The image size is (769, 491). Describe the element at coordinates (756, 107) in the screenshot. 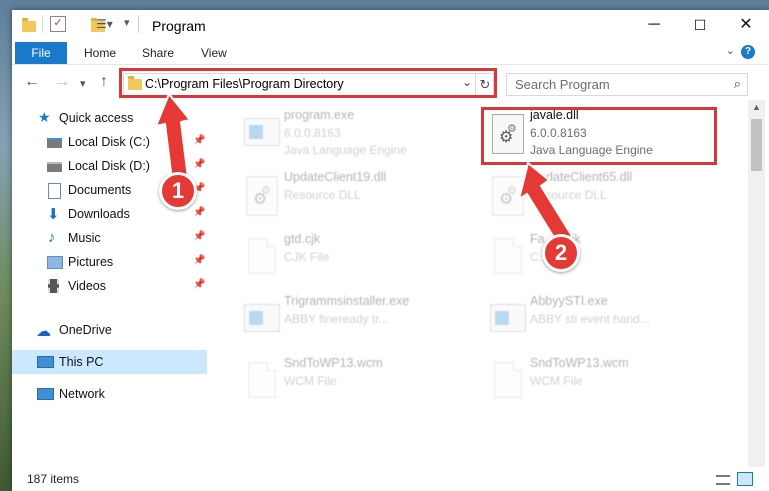

I see `scroll-up-icon: ▲` at that location.